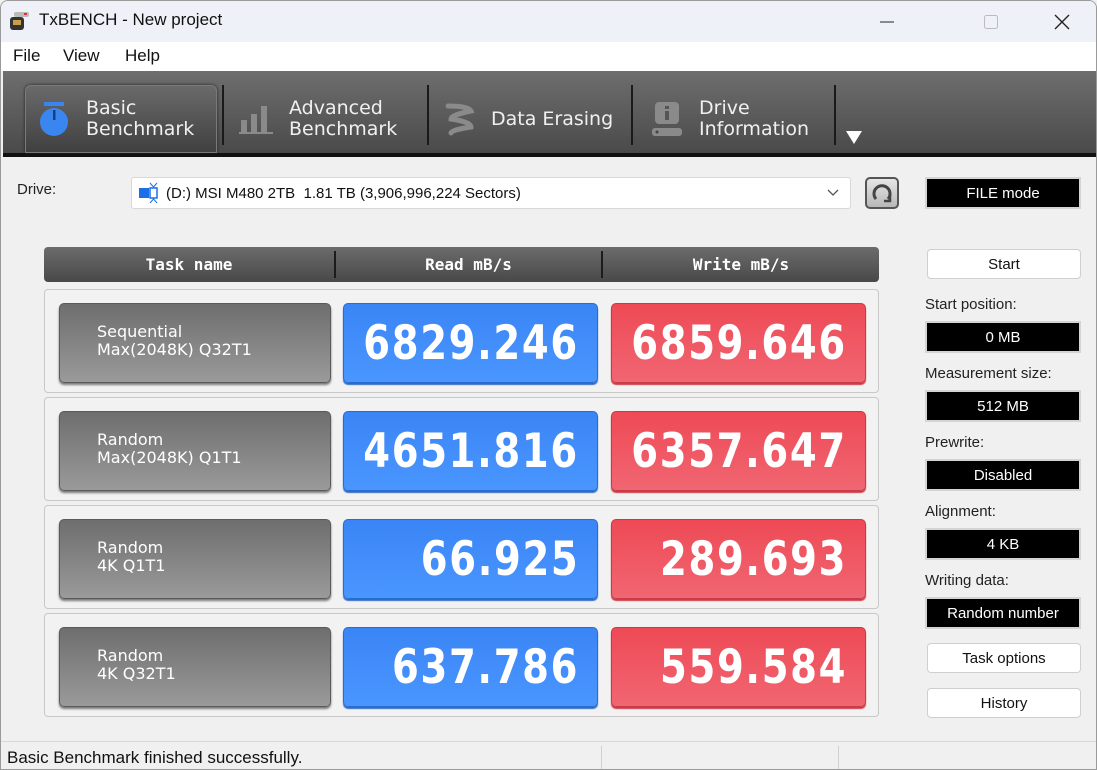 The height and width of the screenshot is (770, 1097). What do you see at coordinates (988, 373) in the screenshot?
I see `measurement-size-label: Measurement size:` at bounding box center [988, 373].